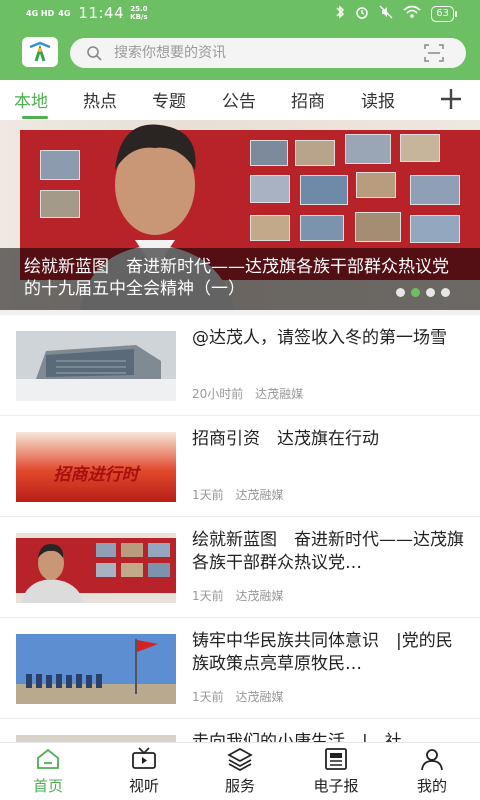 The image size is (480, 800). What do you see at coordinates (336, 786) in the screenshot?
I see `nav-epaper-label: 电子报` at bounding box center [336, 786].